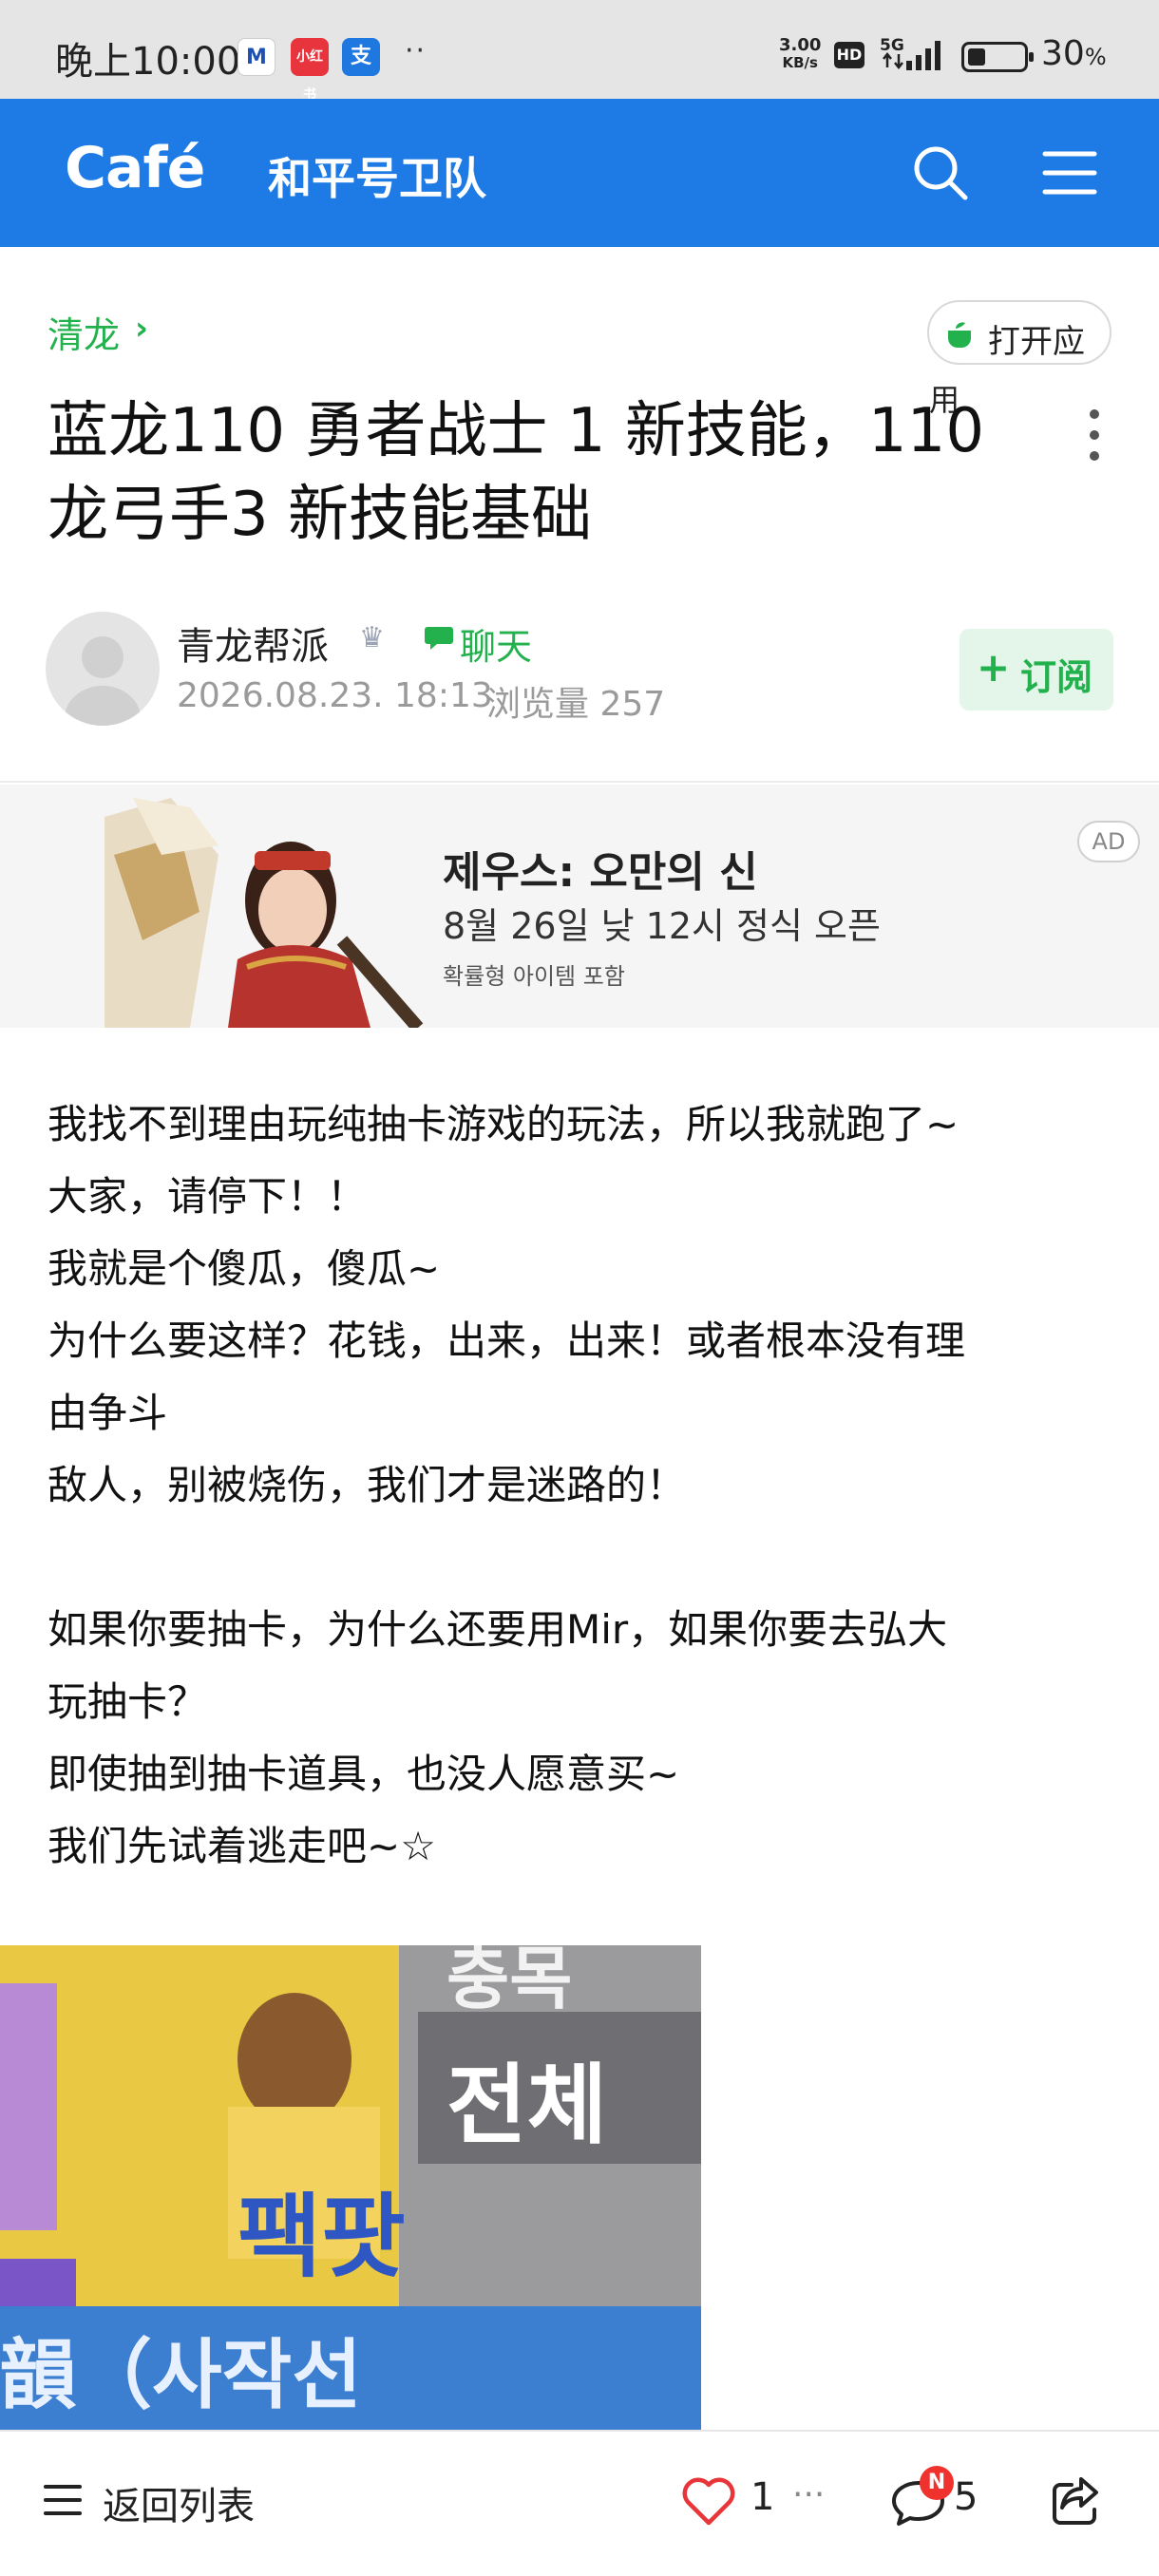  I want to click on body-line: 由争斗, so click(108, 1413).